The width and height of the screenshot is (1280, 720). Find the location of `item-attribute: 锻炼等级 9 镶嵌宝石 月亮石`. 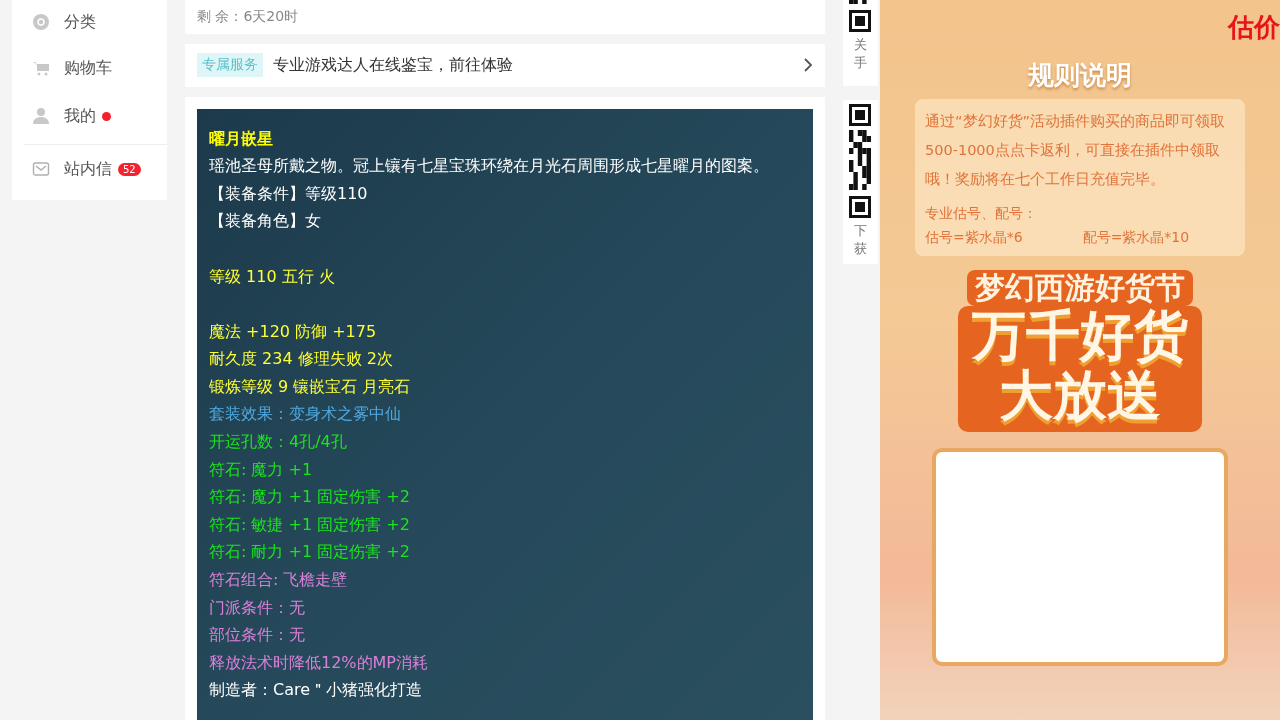

item-attribute: 锻炼等级 9 镶嵌宝石 月亮石 is located at coordinates (310, 386).